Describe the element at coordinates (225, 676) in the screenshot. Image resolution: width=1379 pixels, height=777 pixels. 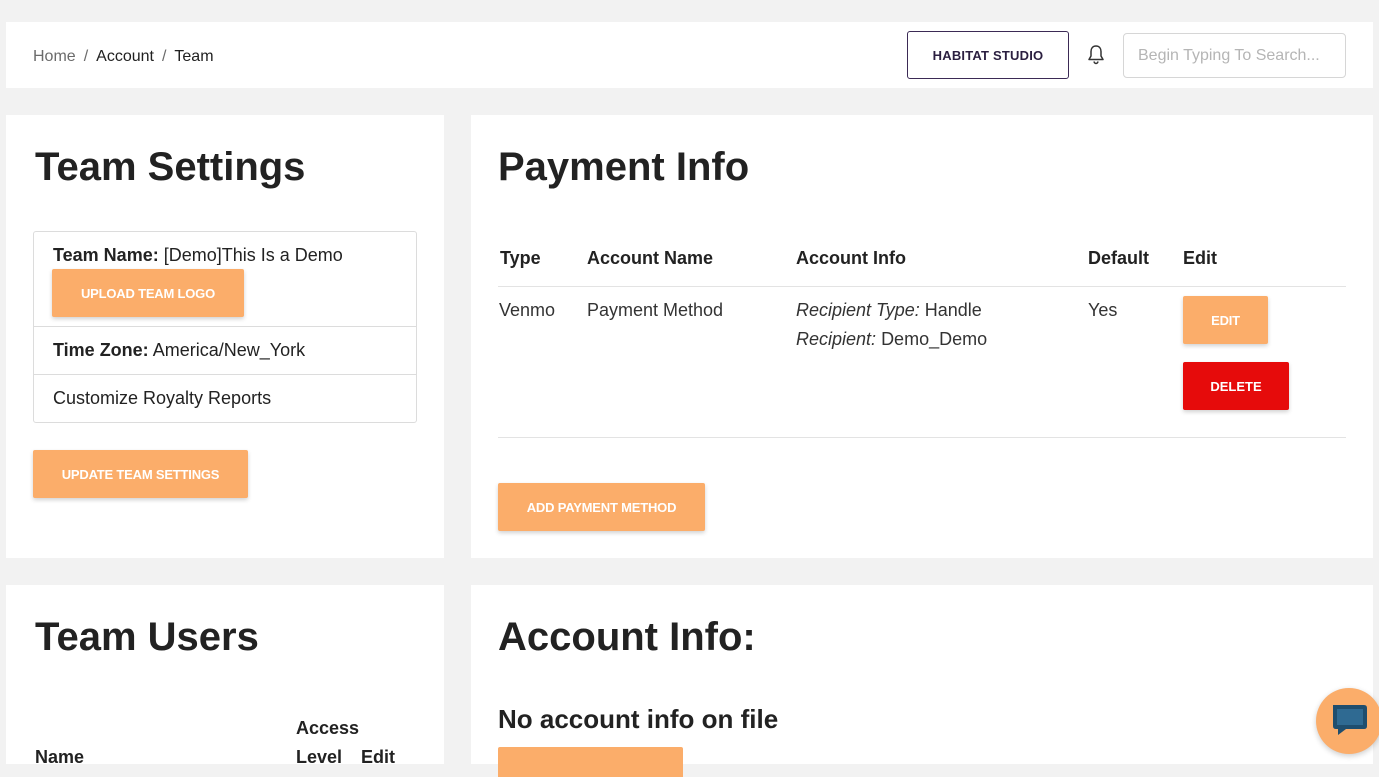
I see `team-users-card: Team Users Name Access Level Edit` at that location.